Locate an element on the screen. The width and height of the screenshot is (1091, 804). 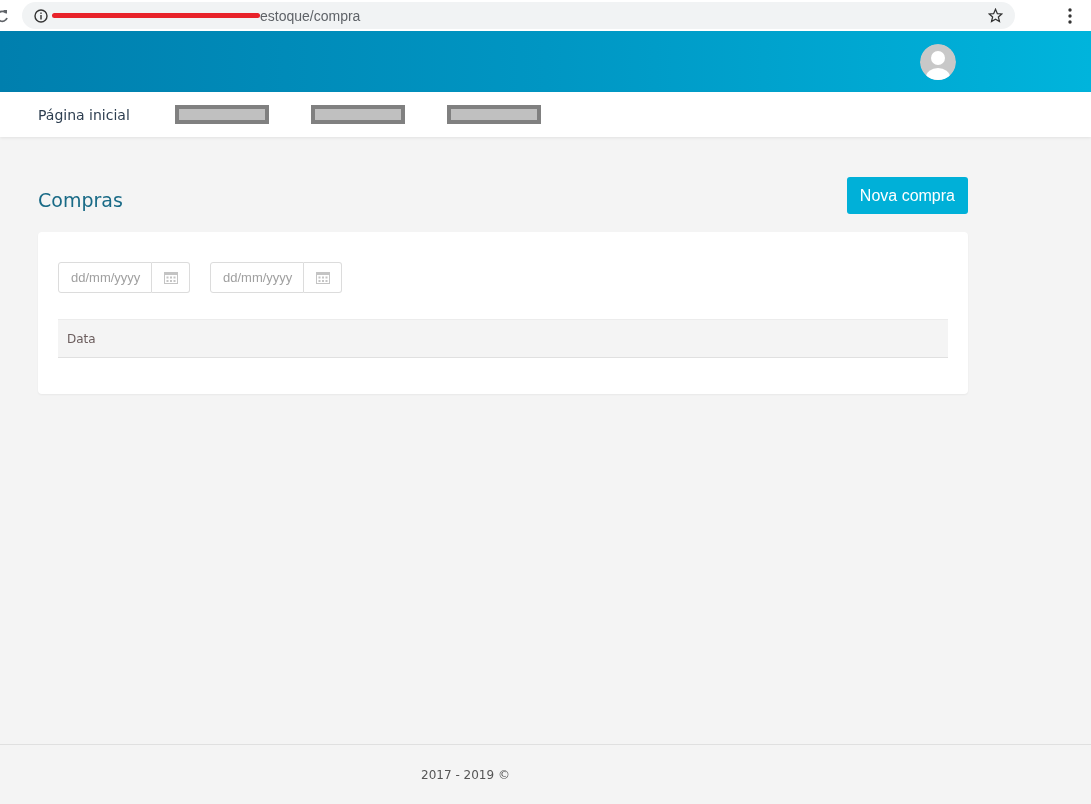
avatar-icon is located at coordinates (938, 61).